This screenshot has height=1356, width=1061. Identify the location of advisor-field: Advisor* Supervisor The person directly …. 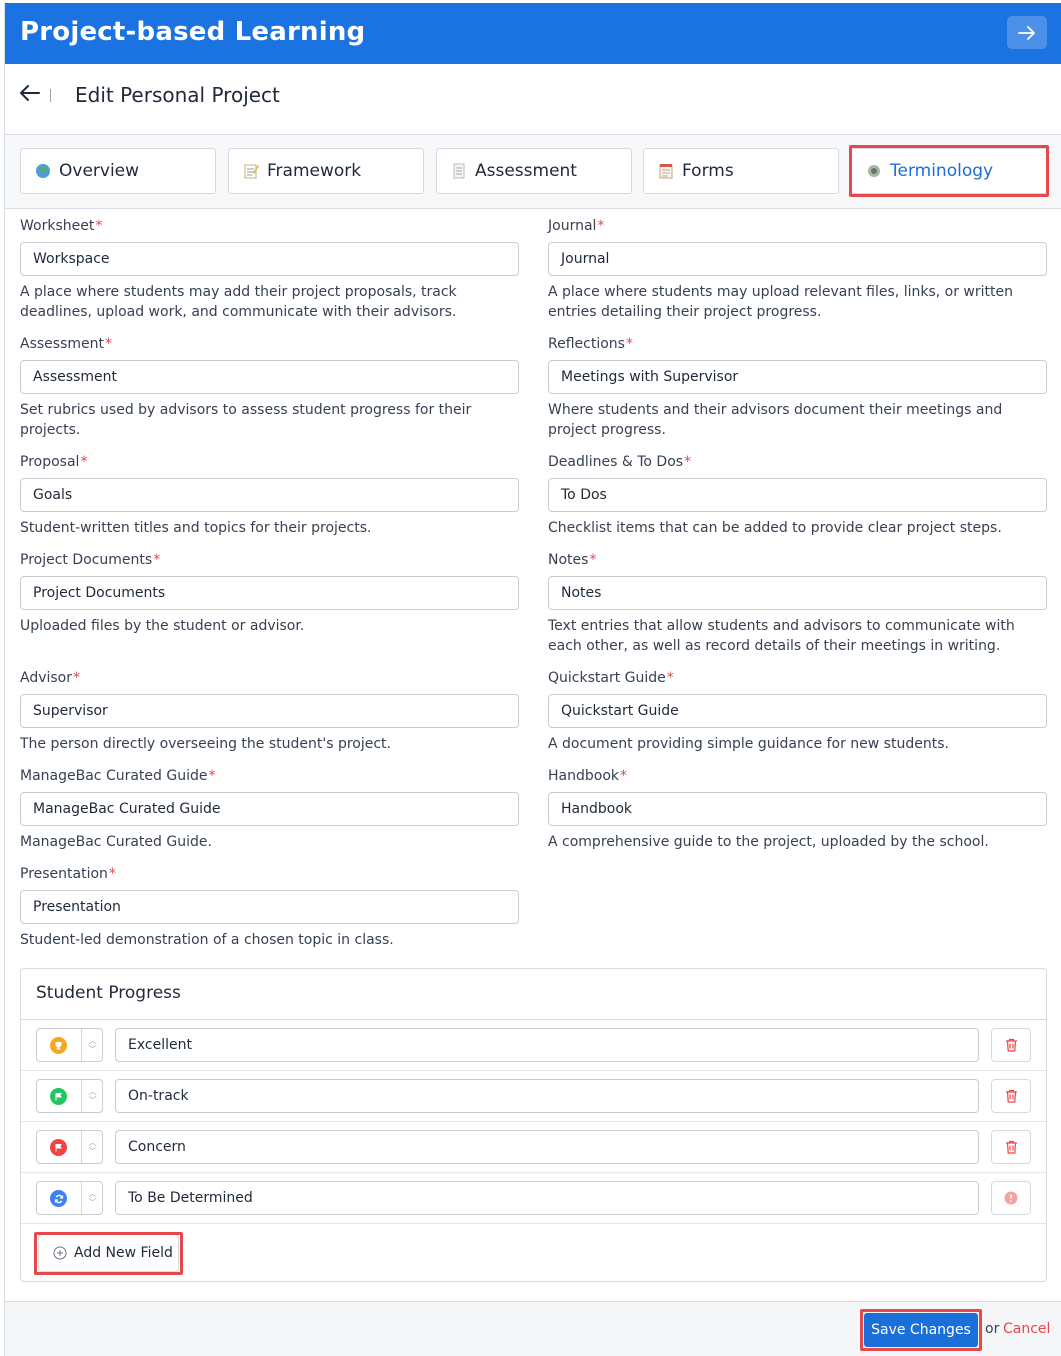
(269, 711).